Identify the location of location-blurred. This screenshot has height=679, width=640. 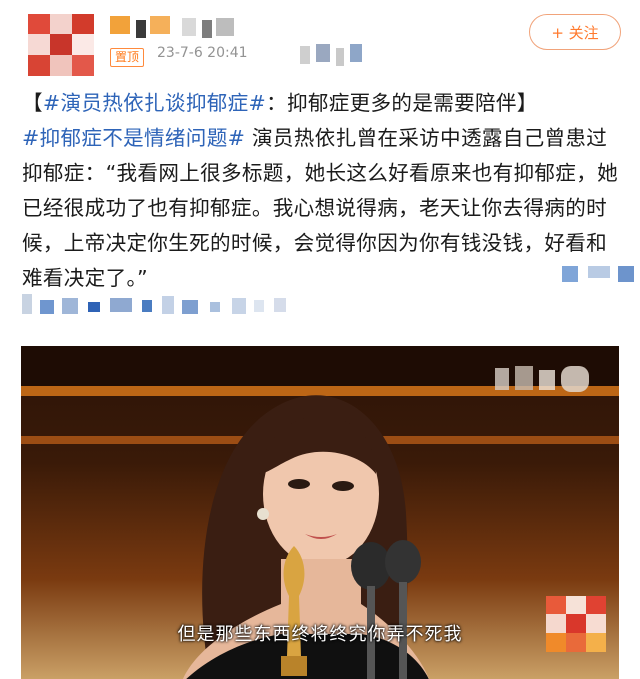
(340, 54).